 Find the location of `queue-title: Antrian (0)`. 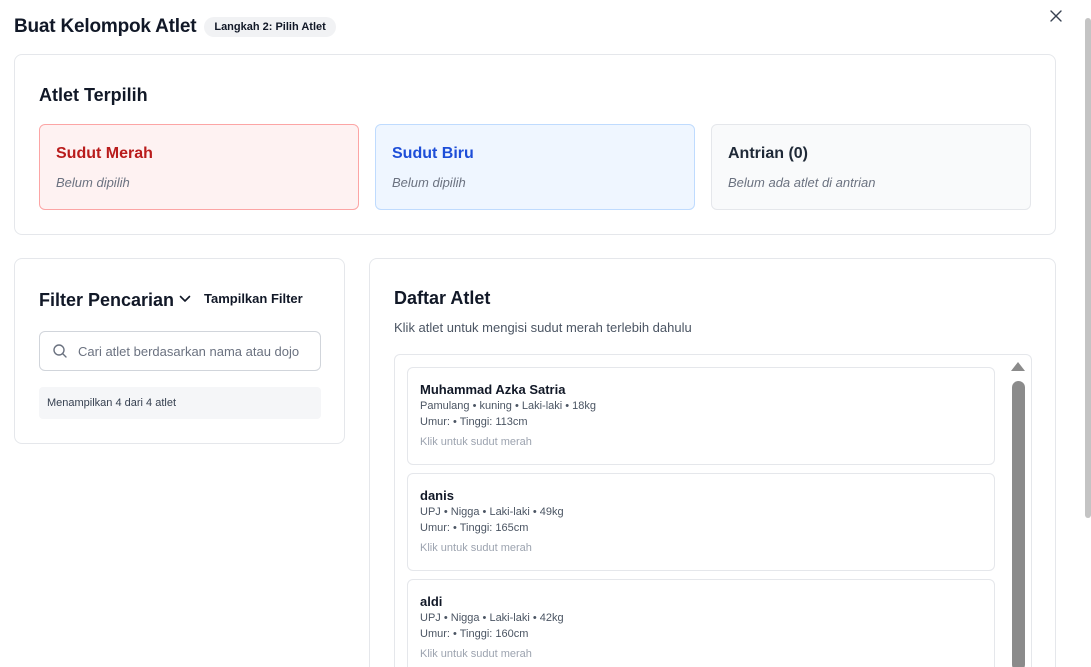

queue-title: Antrian (0) is located at coordinates (768, 153).